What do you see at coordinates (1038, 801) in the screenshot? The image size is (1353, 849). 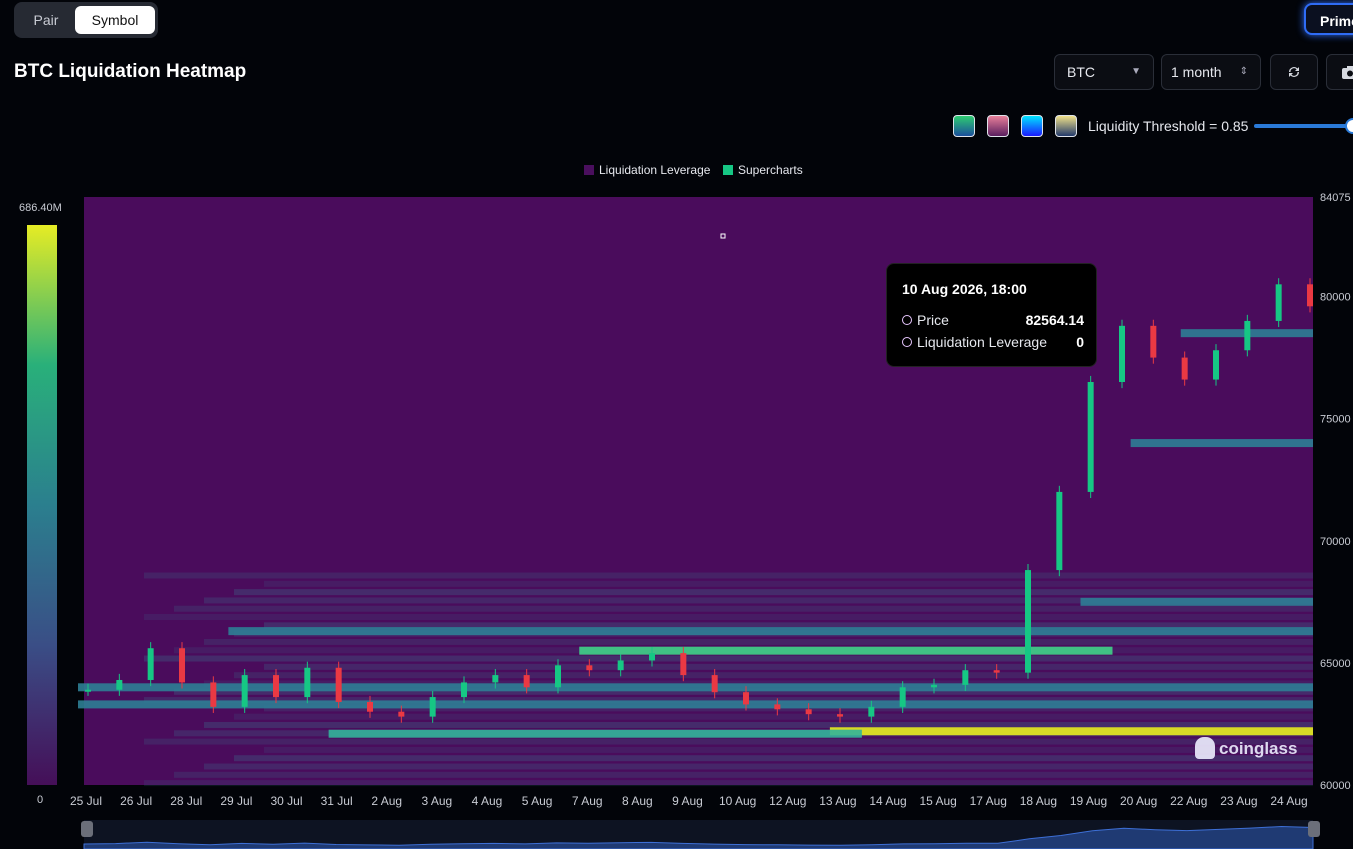 I see `x-tick-label: 18 Aug` at bounding box center [1038, 801].